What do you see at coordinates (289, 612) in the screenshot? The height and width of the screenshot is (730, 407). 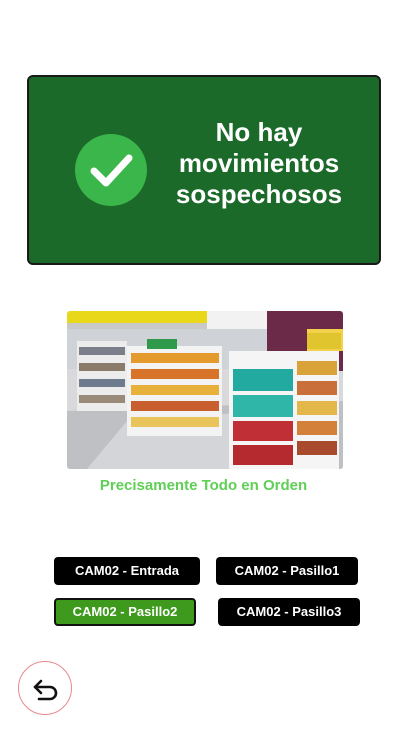 I see `camera-button-pasillo3: CAM02 - Pasillo3` at bounding box center [289, 612].